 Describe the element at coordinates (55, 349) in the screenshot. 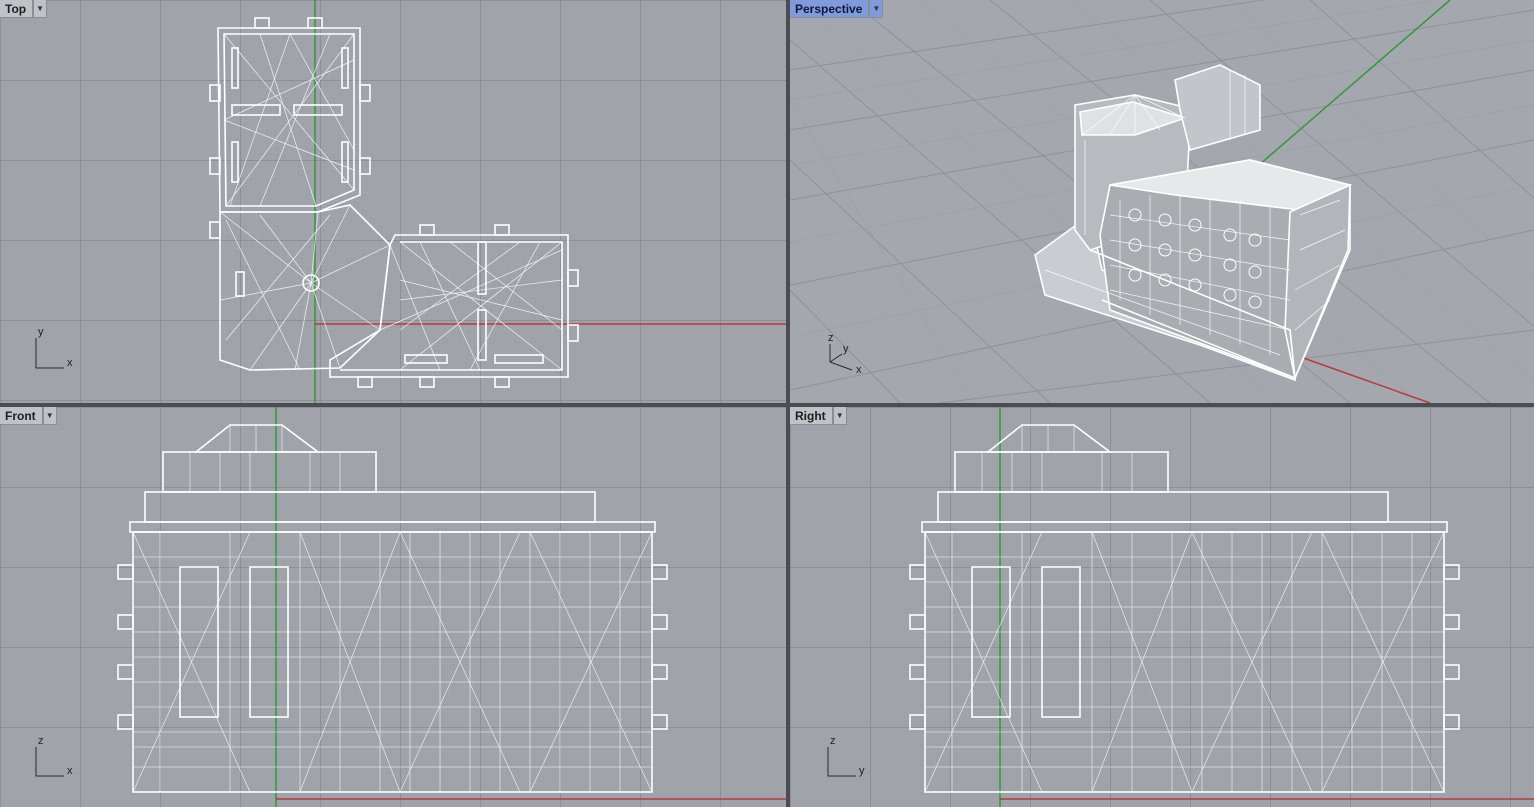

I see `axis-widget: y x` at that location.